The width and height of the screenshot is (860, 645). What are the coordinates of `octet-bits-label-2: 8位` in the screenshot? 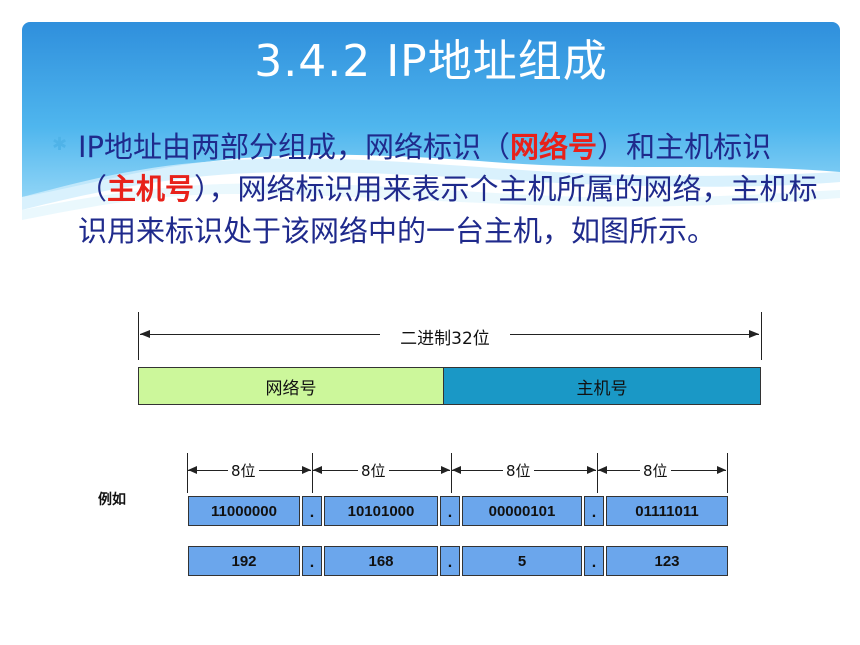 It's located at (373, 470).